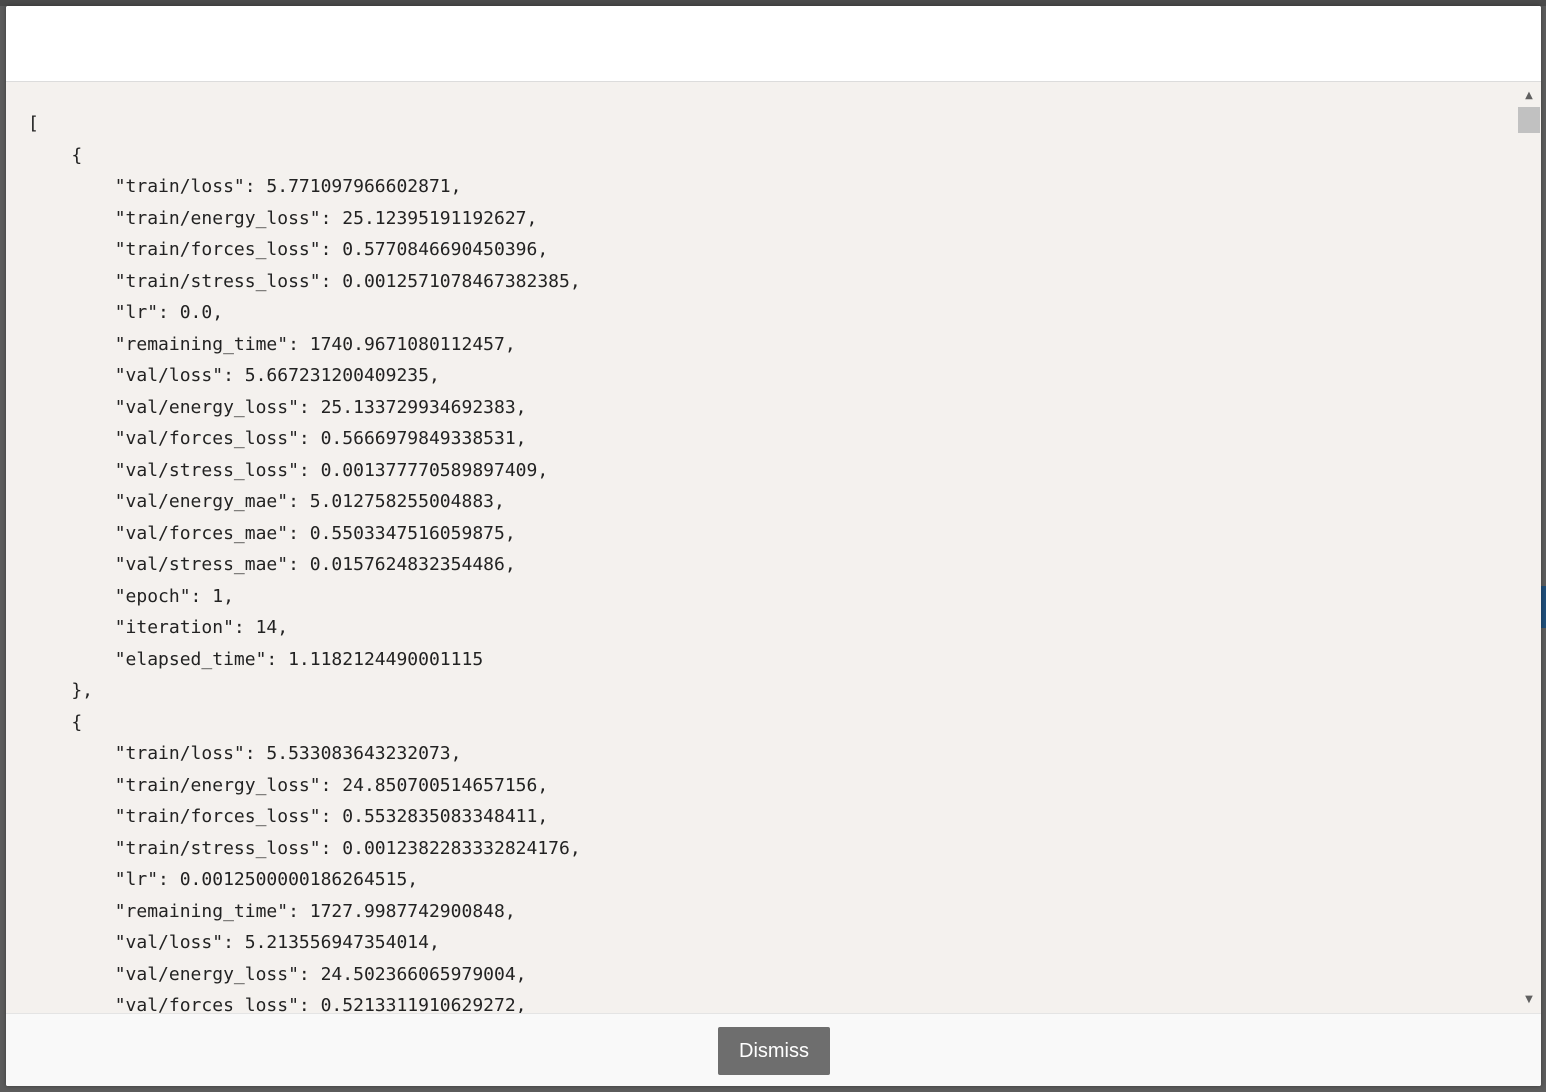  What do you see at coordinates (1529, 547) in the screenshot?
I see `vertical-scrollbar: ▲ ▼` at bounding box center [1529, 547].